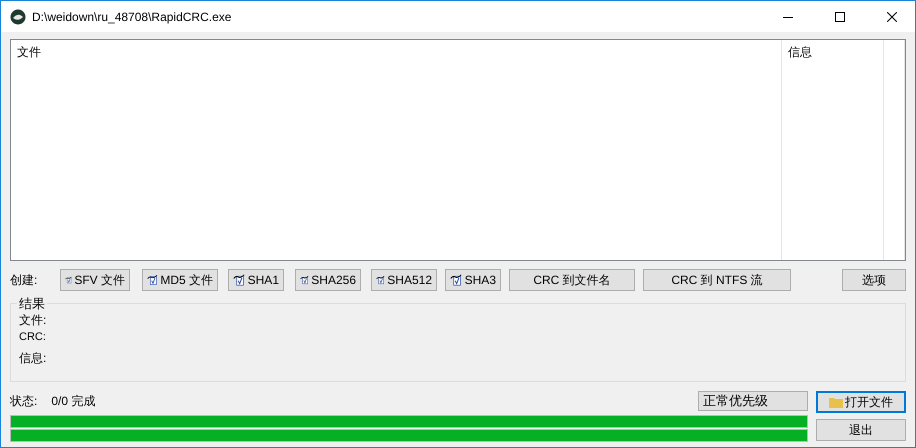 The height and width of the screenshot is (448, 916). What do you see at coordinates (404, 280) in the screenshot?
I see `create-button: SHA512` at bounding box center [404, 280].